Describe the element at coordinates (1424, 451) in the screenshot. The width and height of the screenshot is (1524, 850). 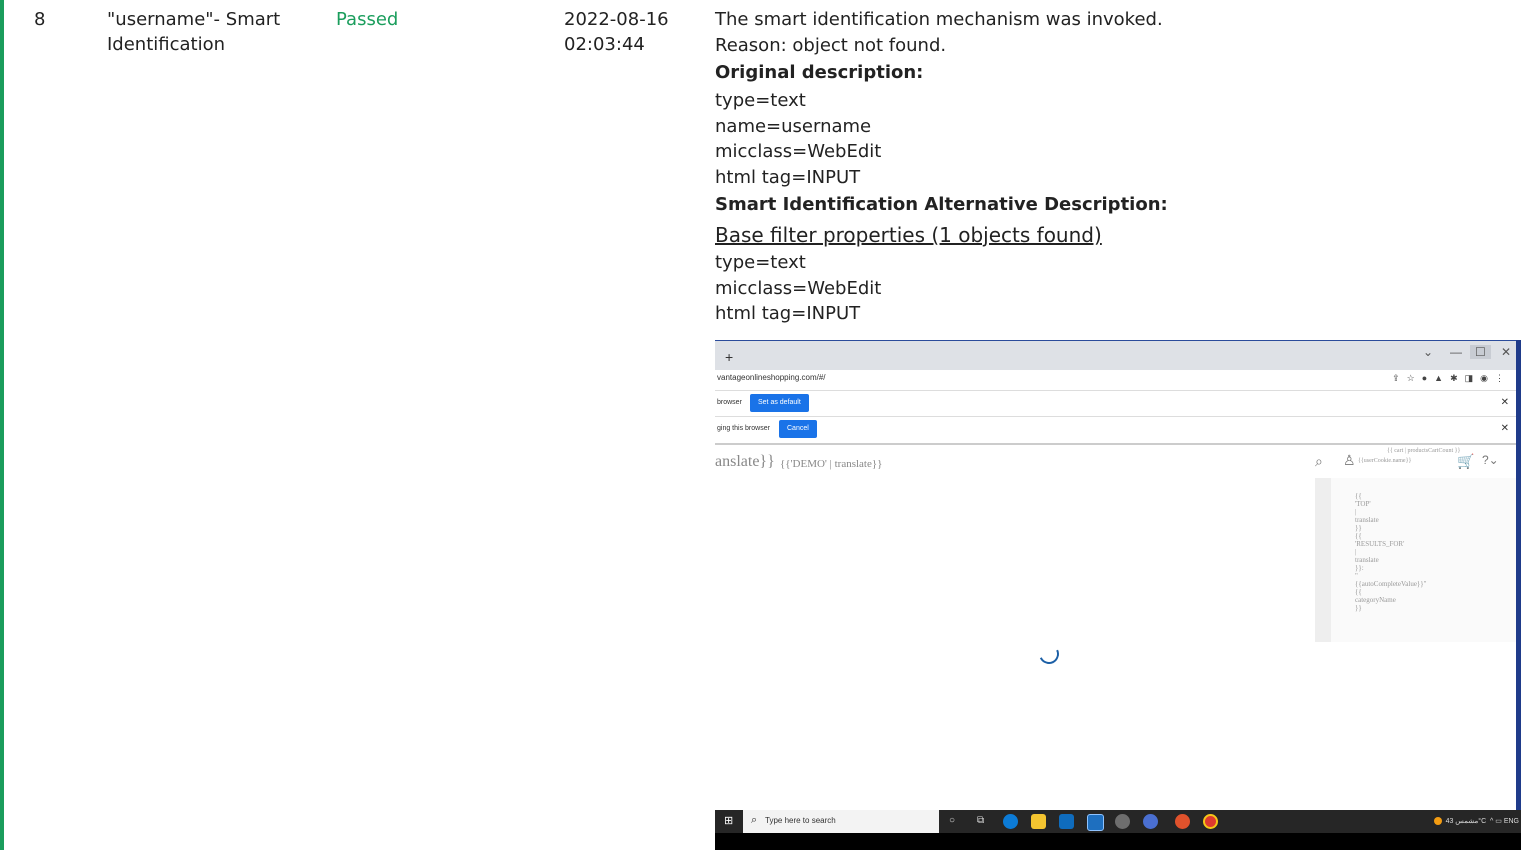
I see `cart-count-text: {{ cart | productsCartCount }}` at that location.